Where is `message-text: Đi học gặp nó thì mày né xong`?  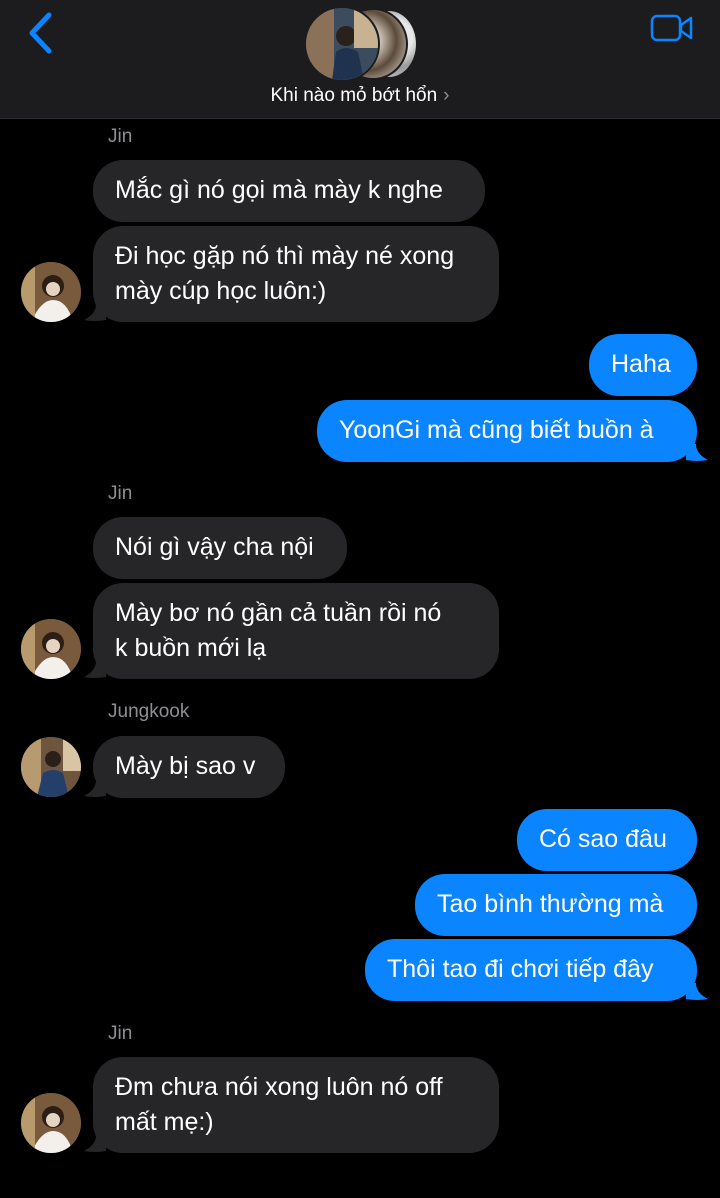 message-text: Đi học gặp nó thì mày né xong is located at coordinates (285, 256).